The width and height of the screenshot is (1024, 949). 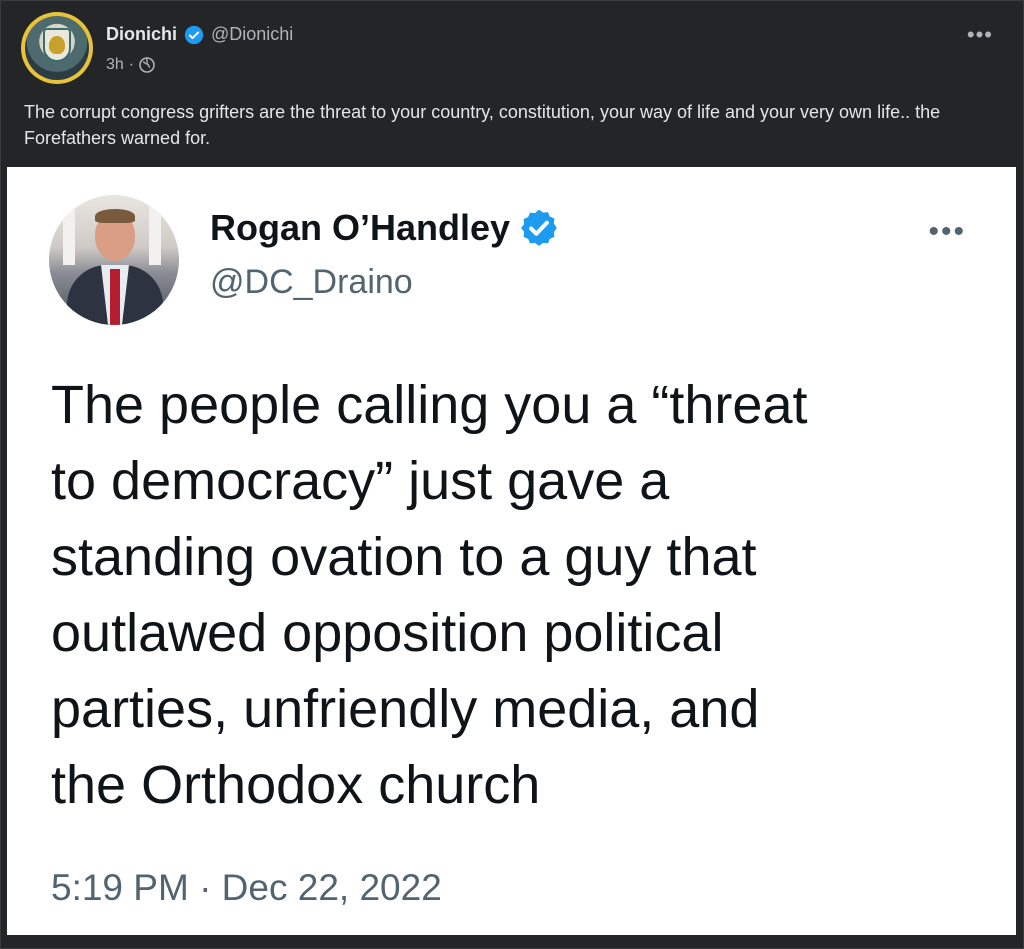 I want to click on avatar-emblem, so click(x=57, y=45).